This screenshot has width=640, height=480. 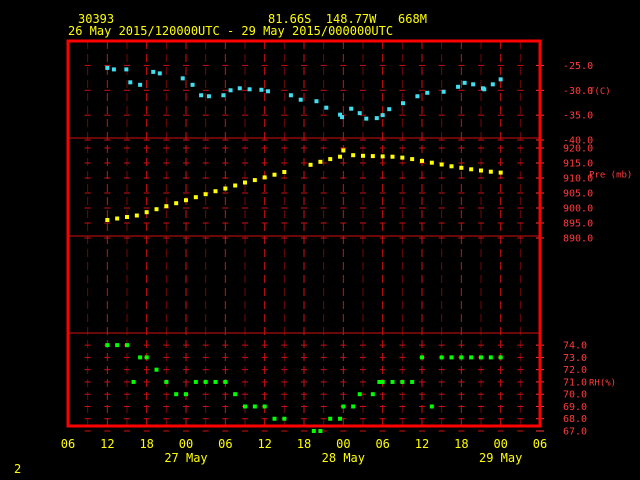 What do you see at coordinates (578, 209) in the screenshot?
I see `y-tick-label-pressure: 900.0` at bounding box center [578, 209].